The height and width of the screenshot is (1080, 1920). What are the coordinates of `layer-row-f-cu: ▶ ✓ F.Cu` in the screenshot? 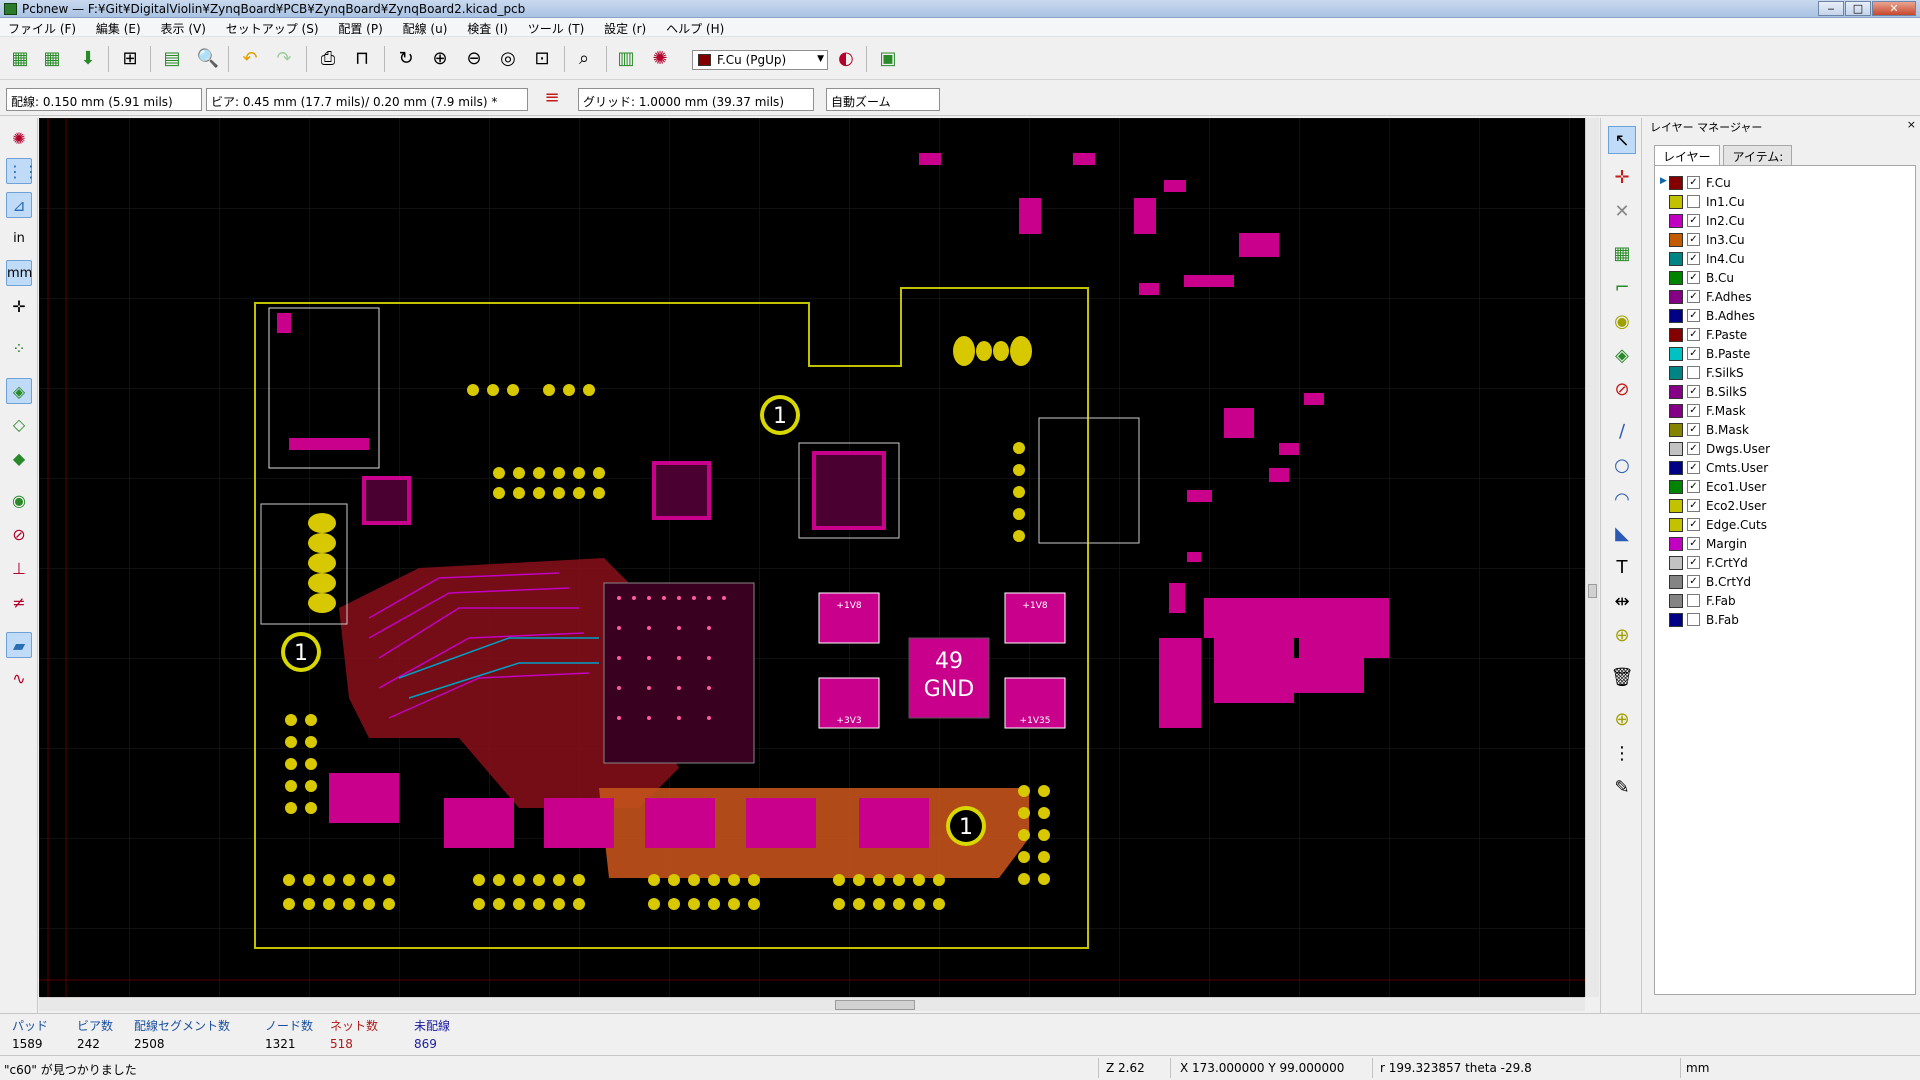 It's located at (1780, 183).